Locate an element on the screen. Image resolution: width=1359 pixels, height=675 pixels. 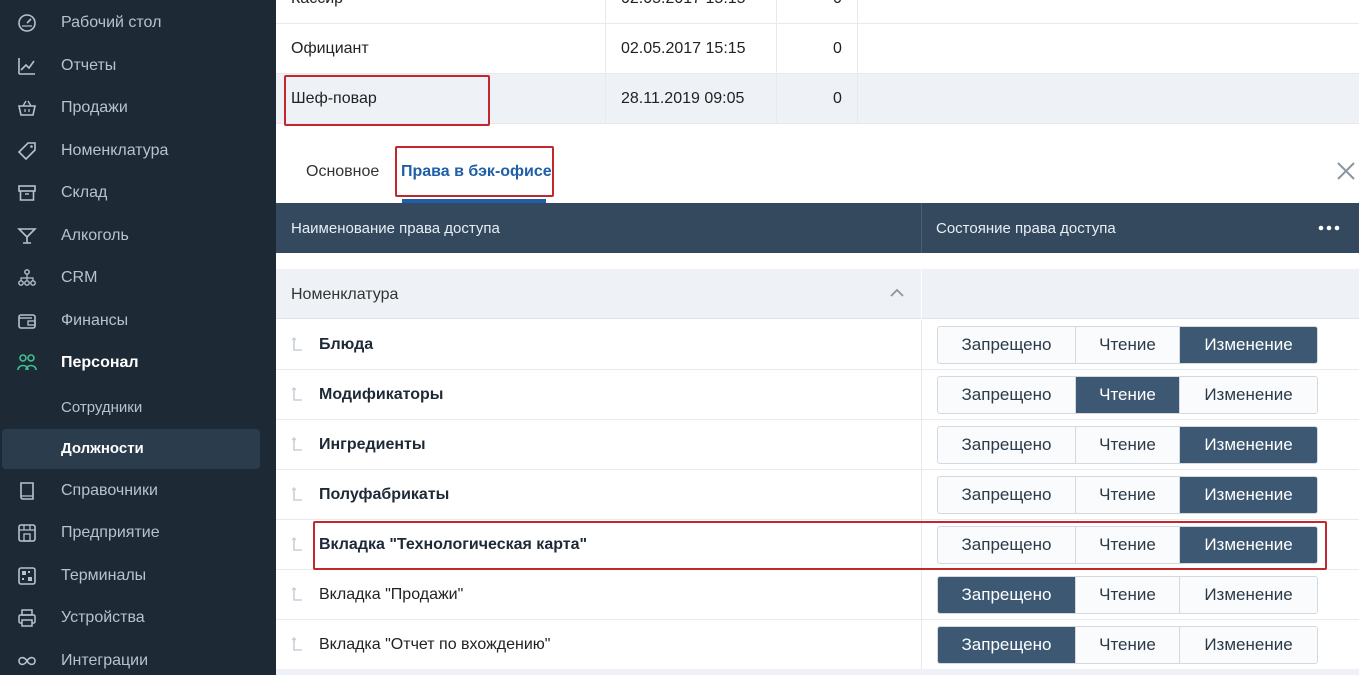
permission-row: Блюда Запрещено Чтение Изменение is located at coordinates (817, 345).